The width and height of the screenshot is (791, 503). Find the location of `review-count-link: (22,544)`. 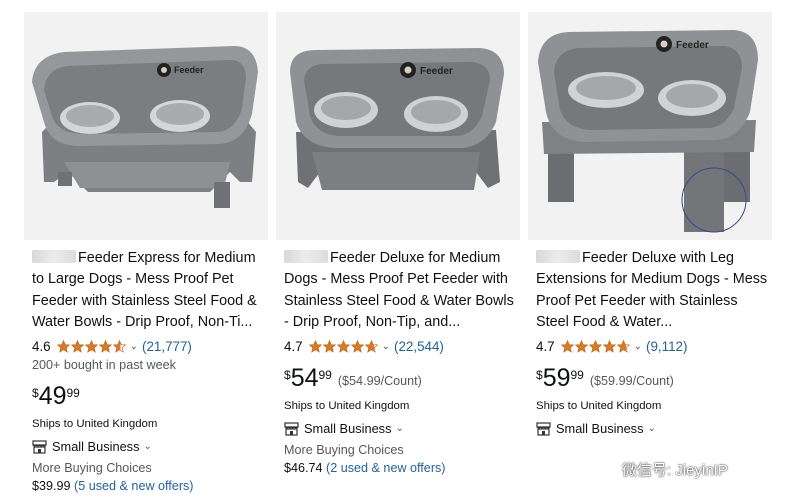

review-count-link: (22,544) is located at coordinates (419, 346).